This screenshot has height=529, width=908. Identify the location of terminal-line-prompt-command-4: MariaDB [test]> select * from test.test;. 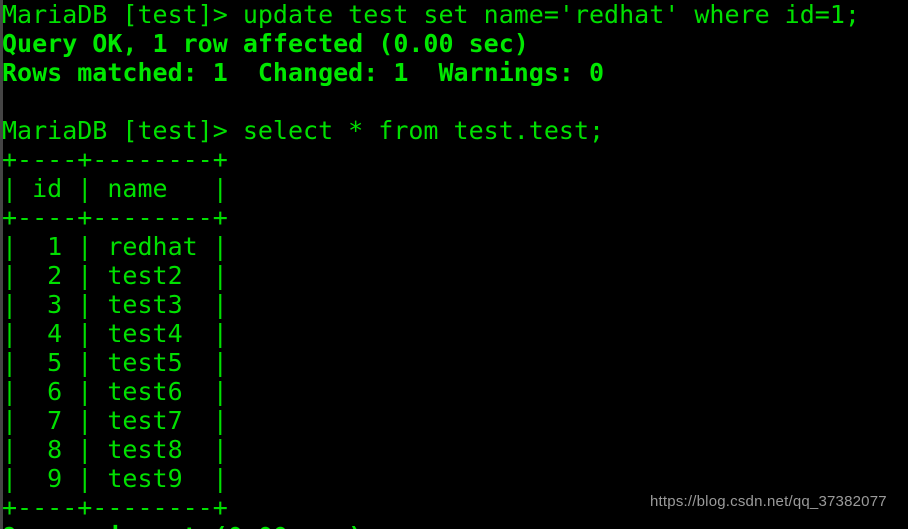
(303, 130).